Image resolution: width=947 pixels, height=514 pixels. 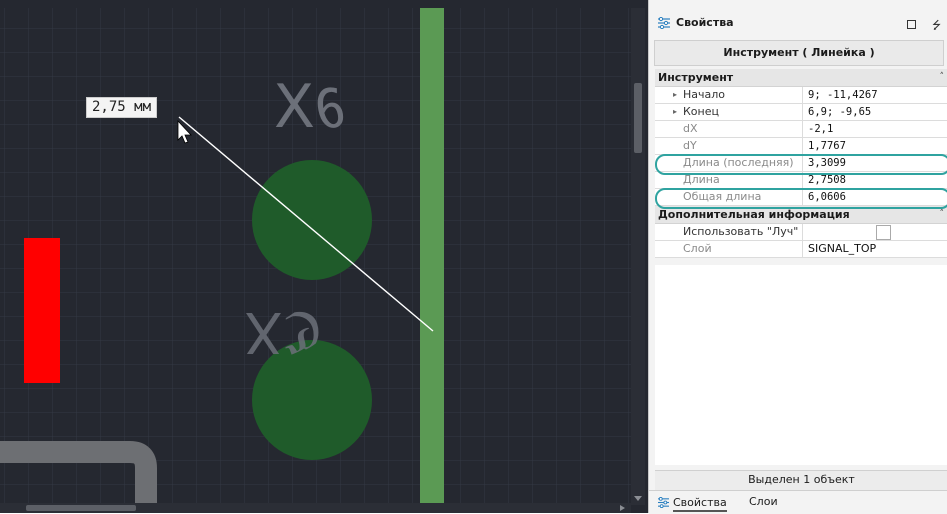 I want to click on vertical-scroll-thumb, so click(x=638, y=118).